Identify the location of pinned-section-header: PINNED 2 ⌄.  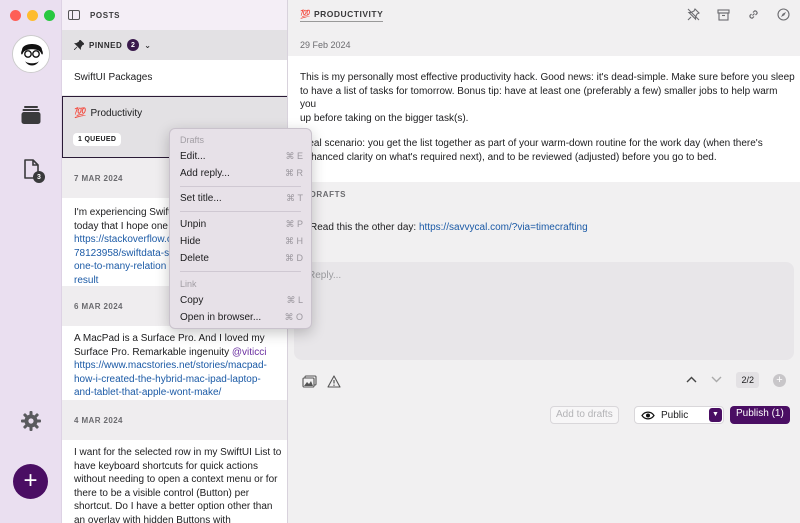
(174, 45).